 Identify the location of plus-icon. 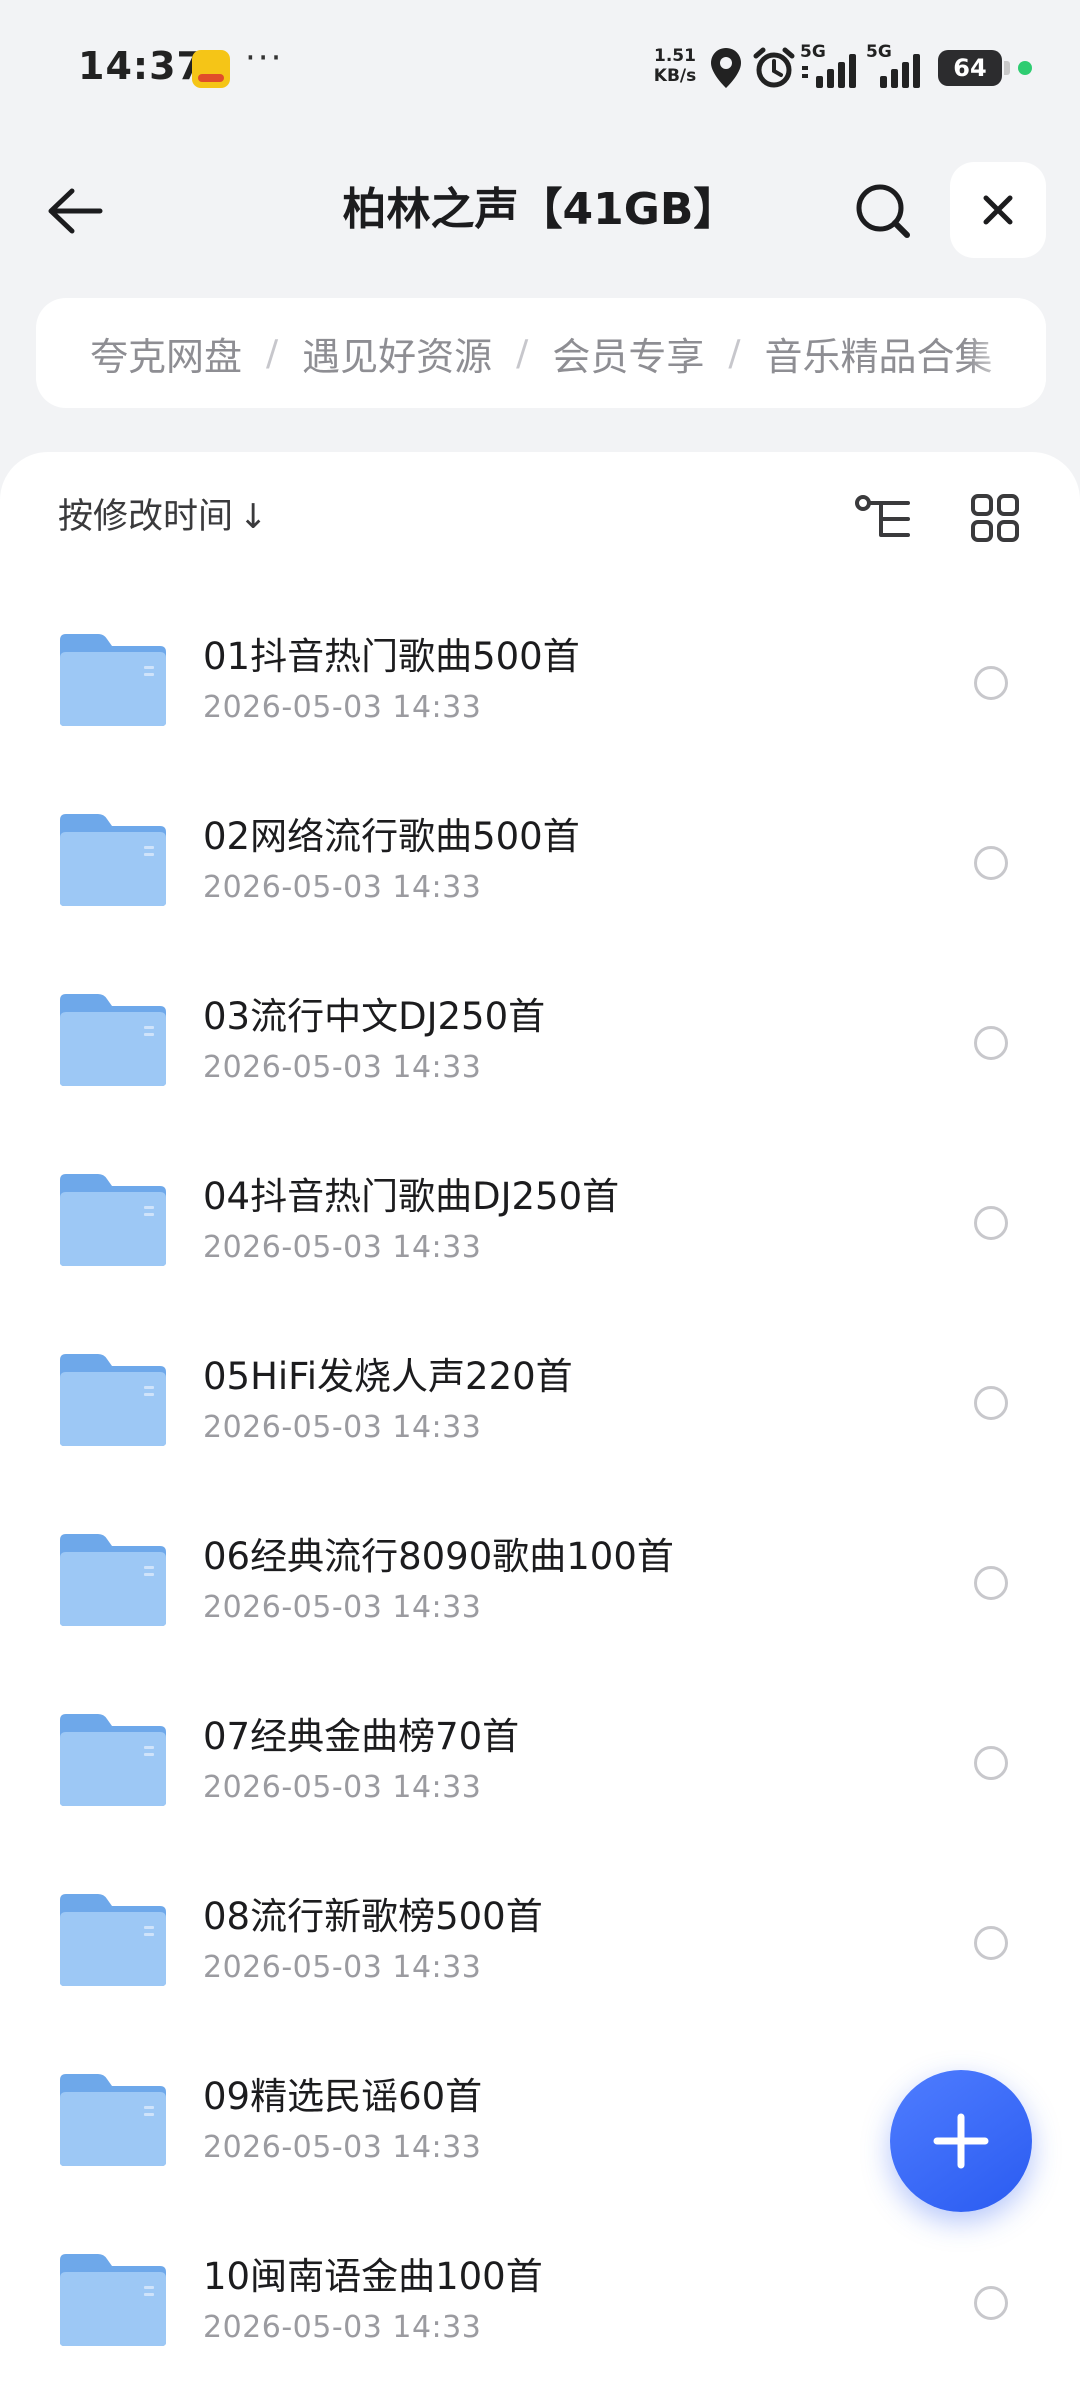
(961, 2141).